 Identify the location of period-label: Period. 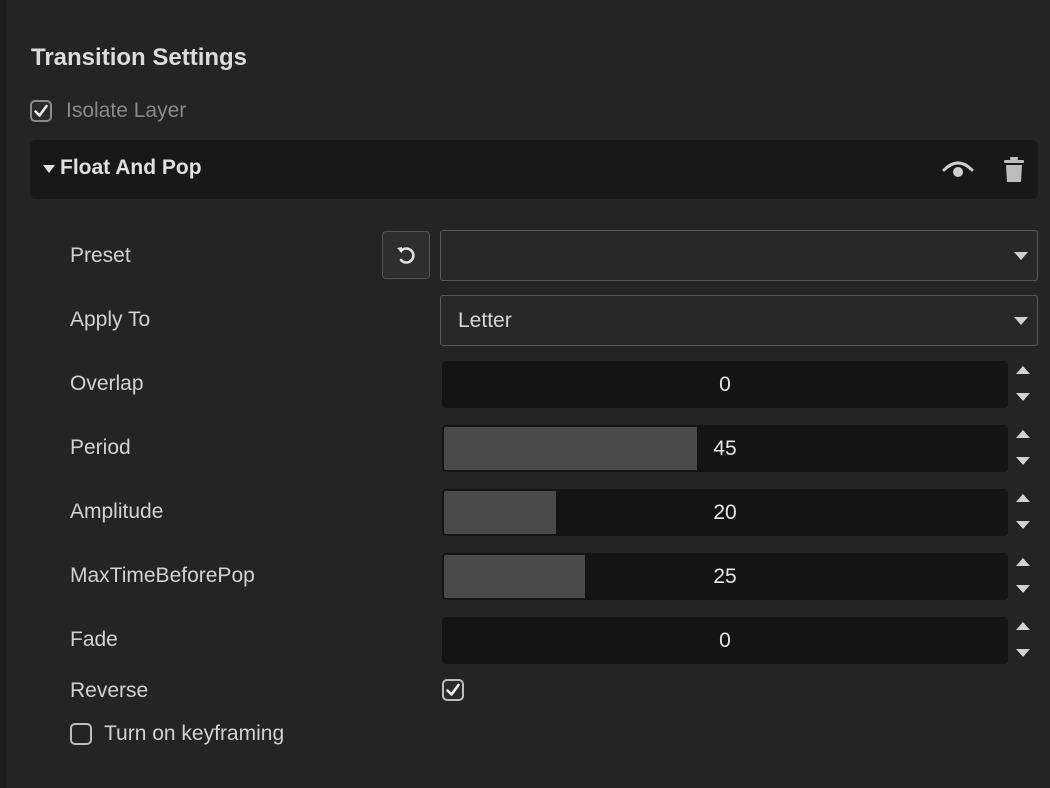
(100, 447).